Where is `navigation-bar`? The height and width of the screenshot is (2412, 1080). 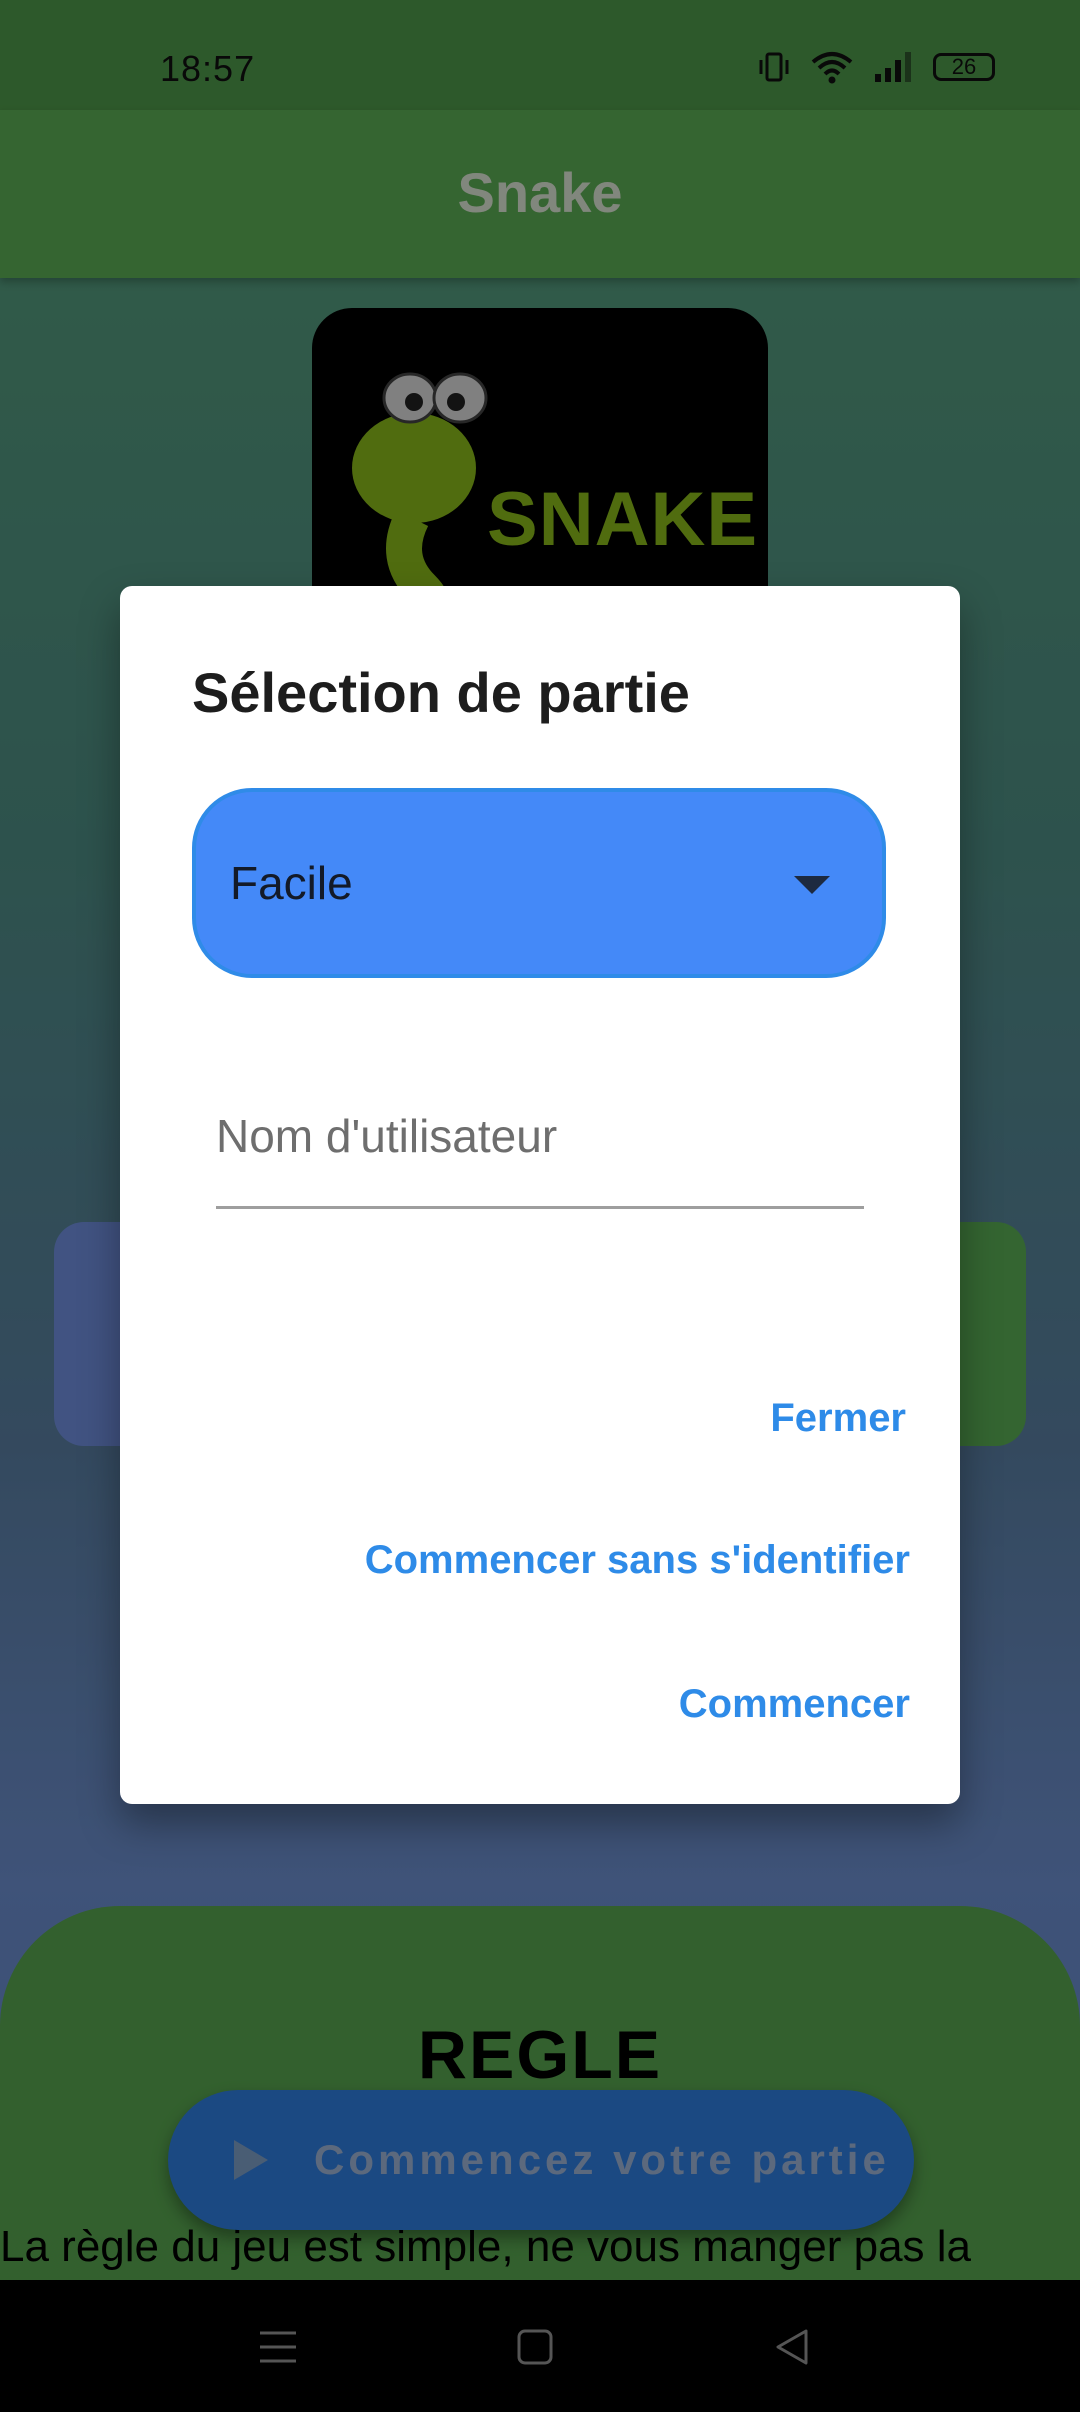 navigation-bar is located at coordinates (540, 2346).